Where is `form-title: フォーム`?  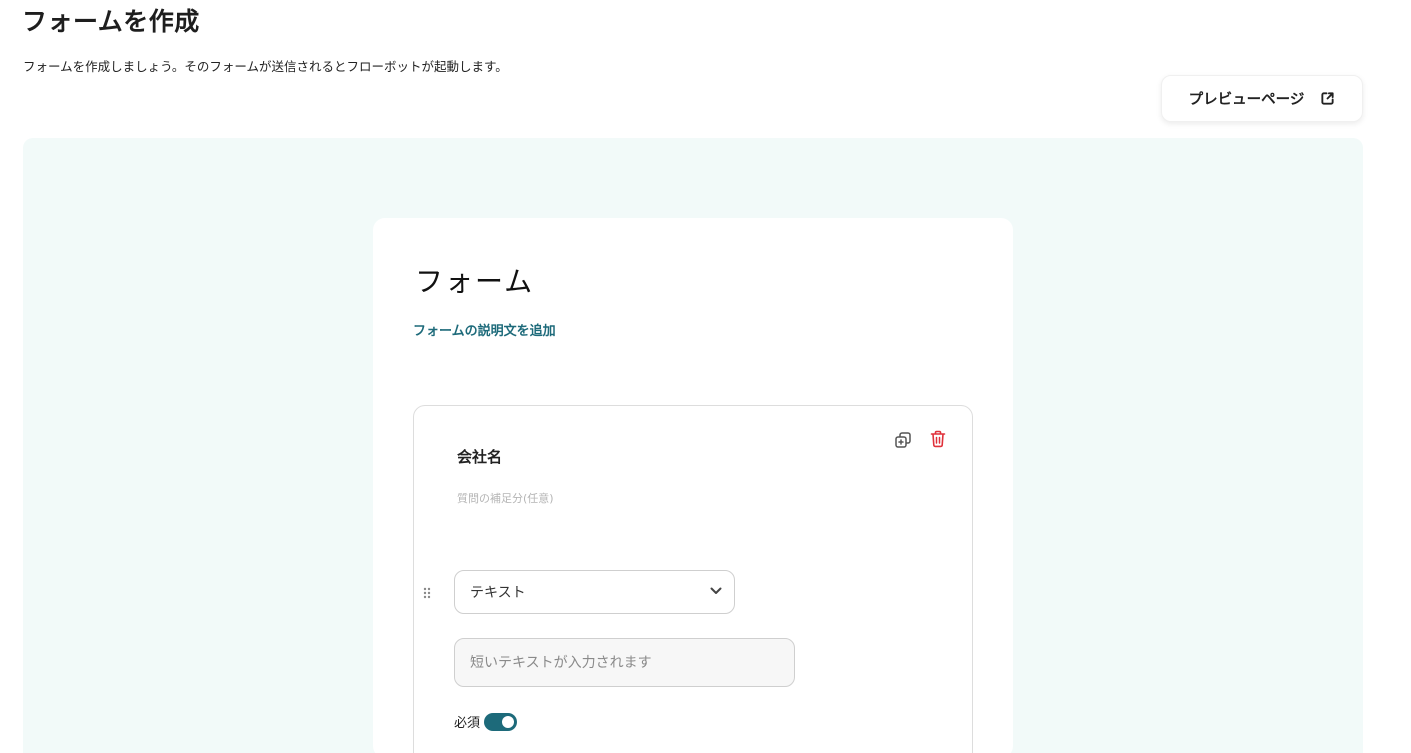
form-title: フォーム is located at coordinates (474, 280).